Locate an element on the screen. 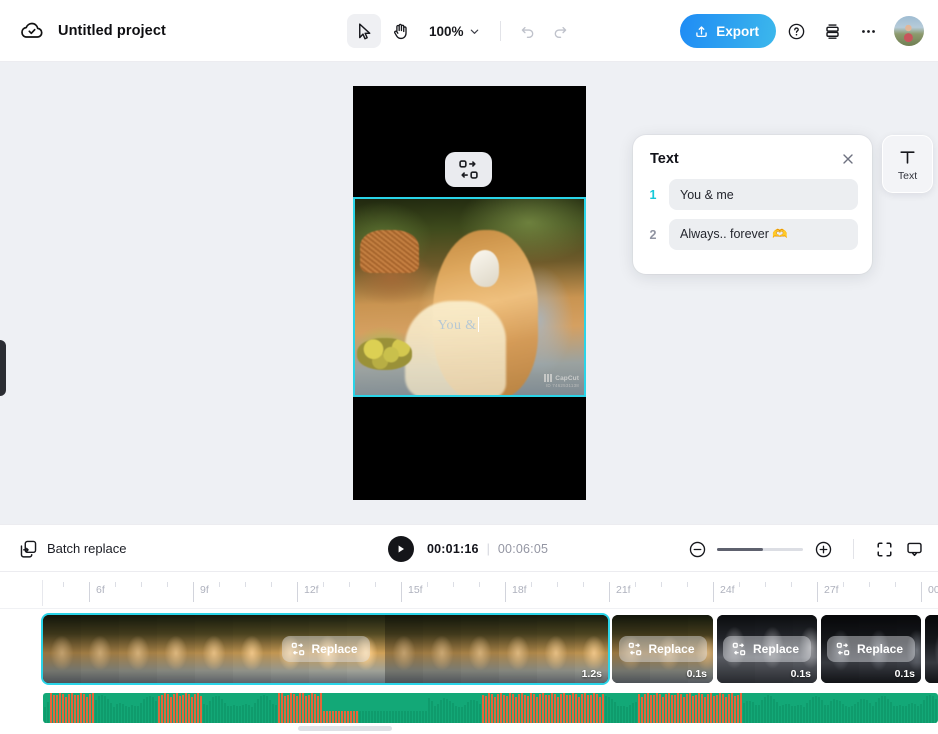 The height and width of the screenshot is (734, 938). timeline-clip is located at coordinates (931, 649).